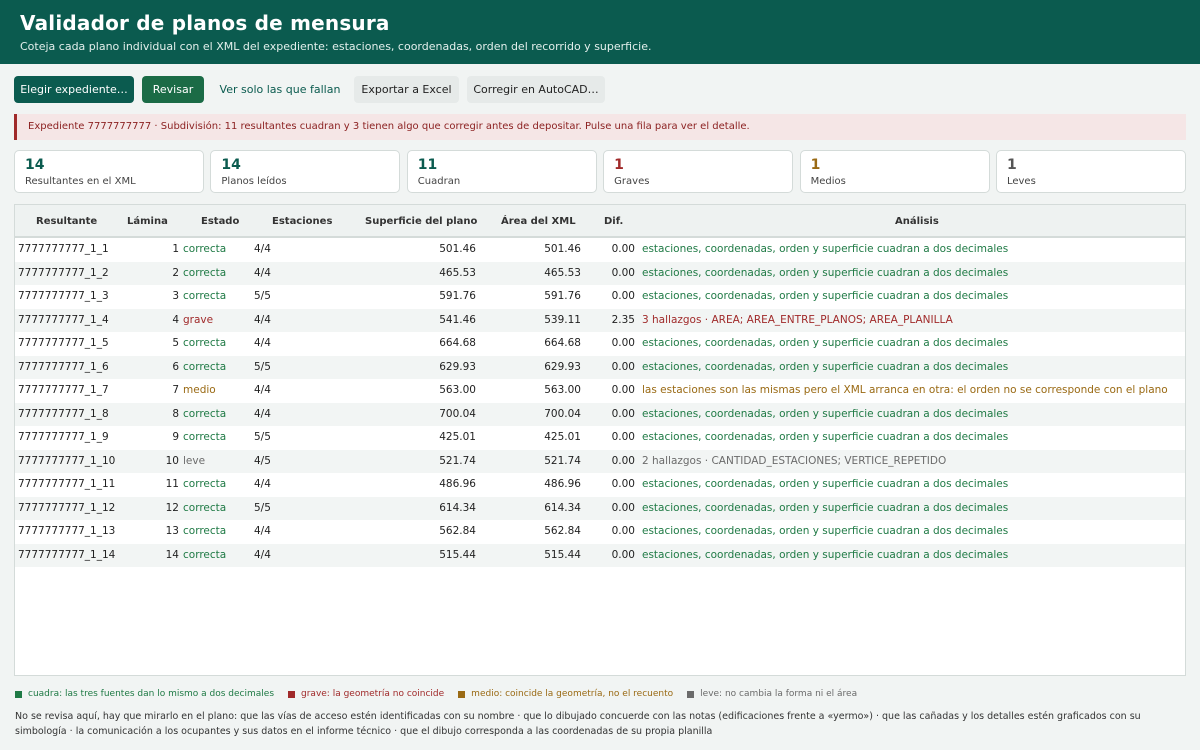  Describe the element at coordinates (63, 296) in the screenshot. I see `cell-resultante: 7777777777_1_3` at that location.